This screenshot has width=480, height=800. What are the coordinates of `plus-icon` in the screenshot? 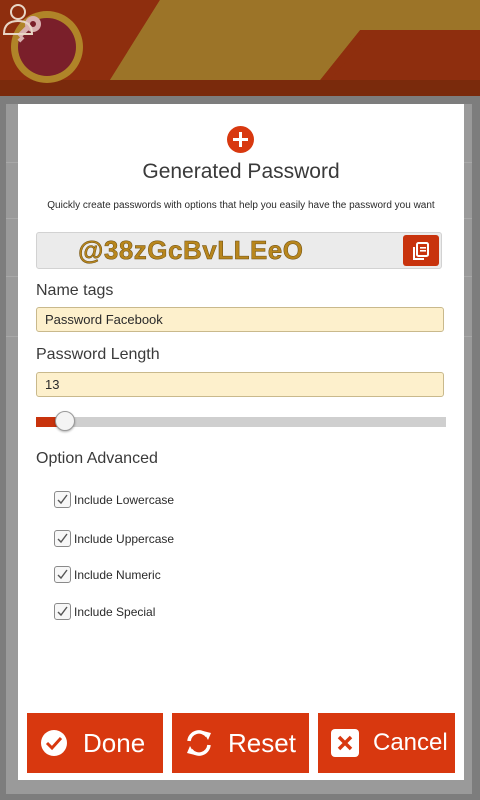 It's located at (240, 139).